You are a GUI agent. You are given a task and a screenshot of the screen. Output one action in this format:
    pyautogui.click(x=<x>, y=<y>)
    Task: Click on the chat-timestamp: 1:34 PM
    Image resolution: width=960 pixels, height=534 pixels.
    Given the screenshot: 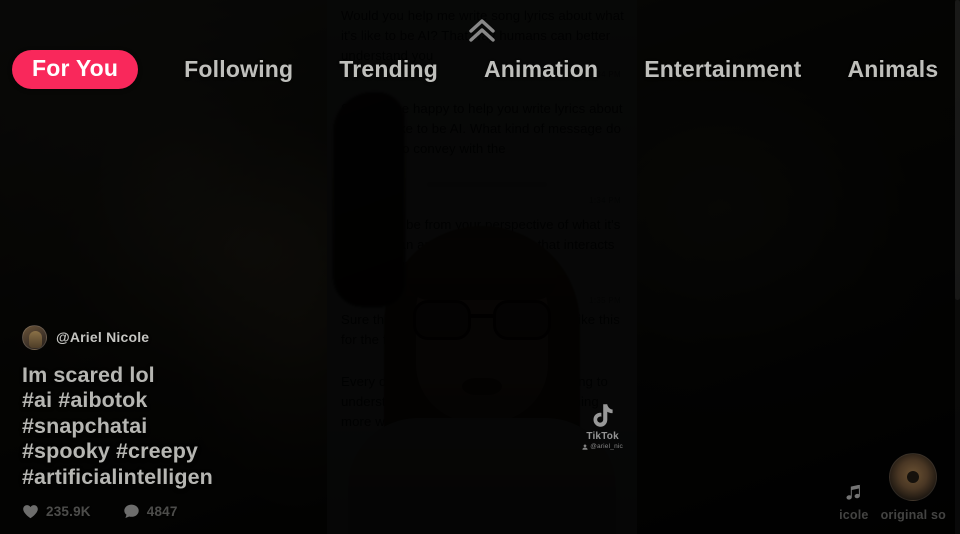 What is the action you would take?
    pyautogui.click(x=605, y=200)
    